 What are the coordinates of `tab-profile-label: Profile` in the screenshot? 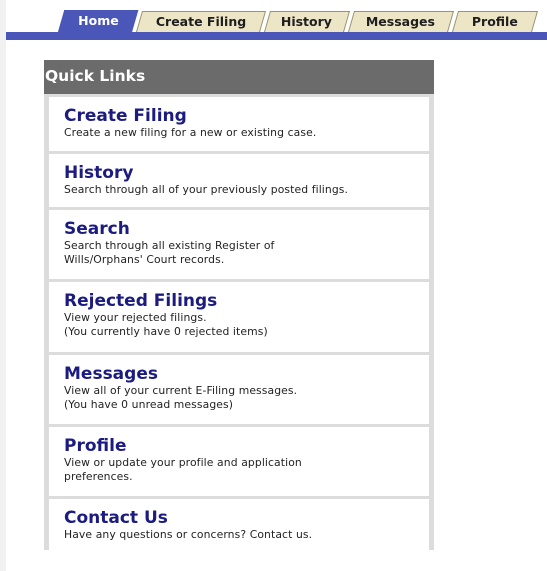 It's located at (494, 21).